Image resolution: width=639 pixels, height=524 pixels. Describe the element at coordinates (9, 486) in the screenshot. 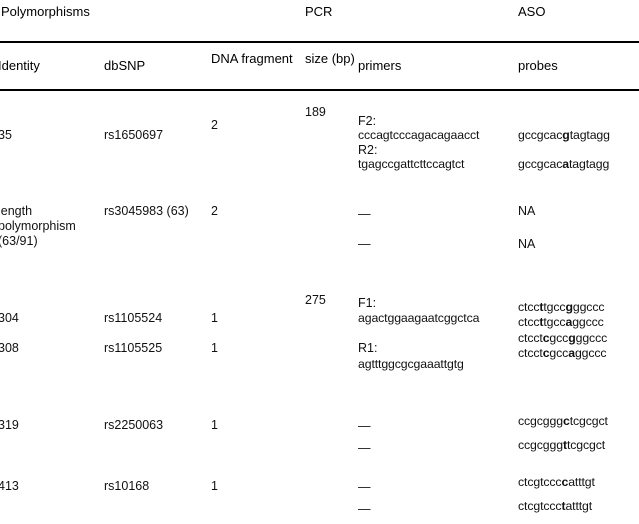

I see `table-row: 413` at that location.